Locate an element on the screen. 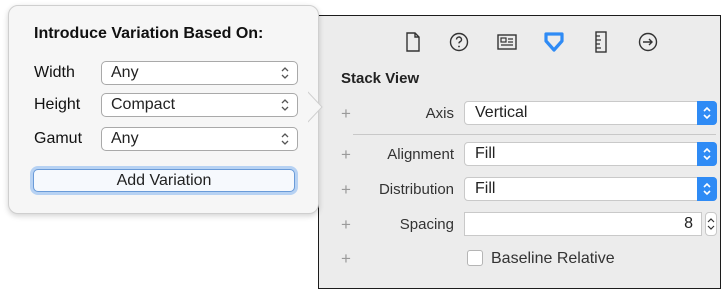 This screenshot has width=724, height=293. axis-popup: Vertical is located at coordinates (590, 113).